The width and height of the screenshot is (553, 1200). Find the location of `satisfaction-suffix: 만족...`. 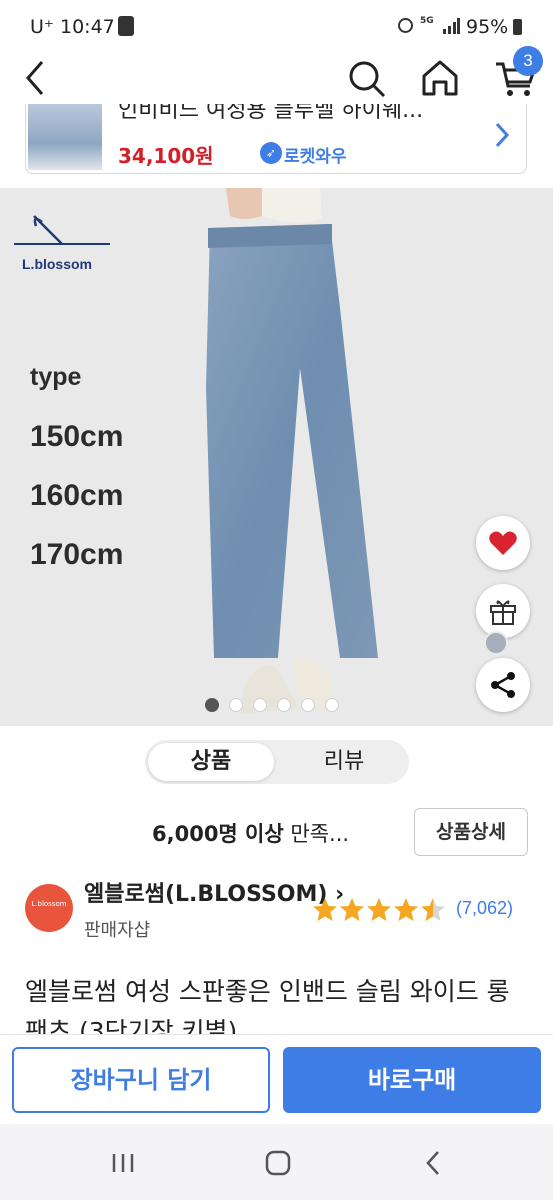

satisfaction-suffix: 만족... is located at coordinates (316, 834).